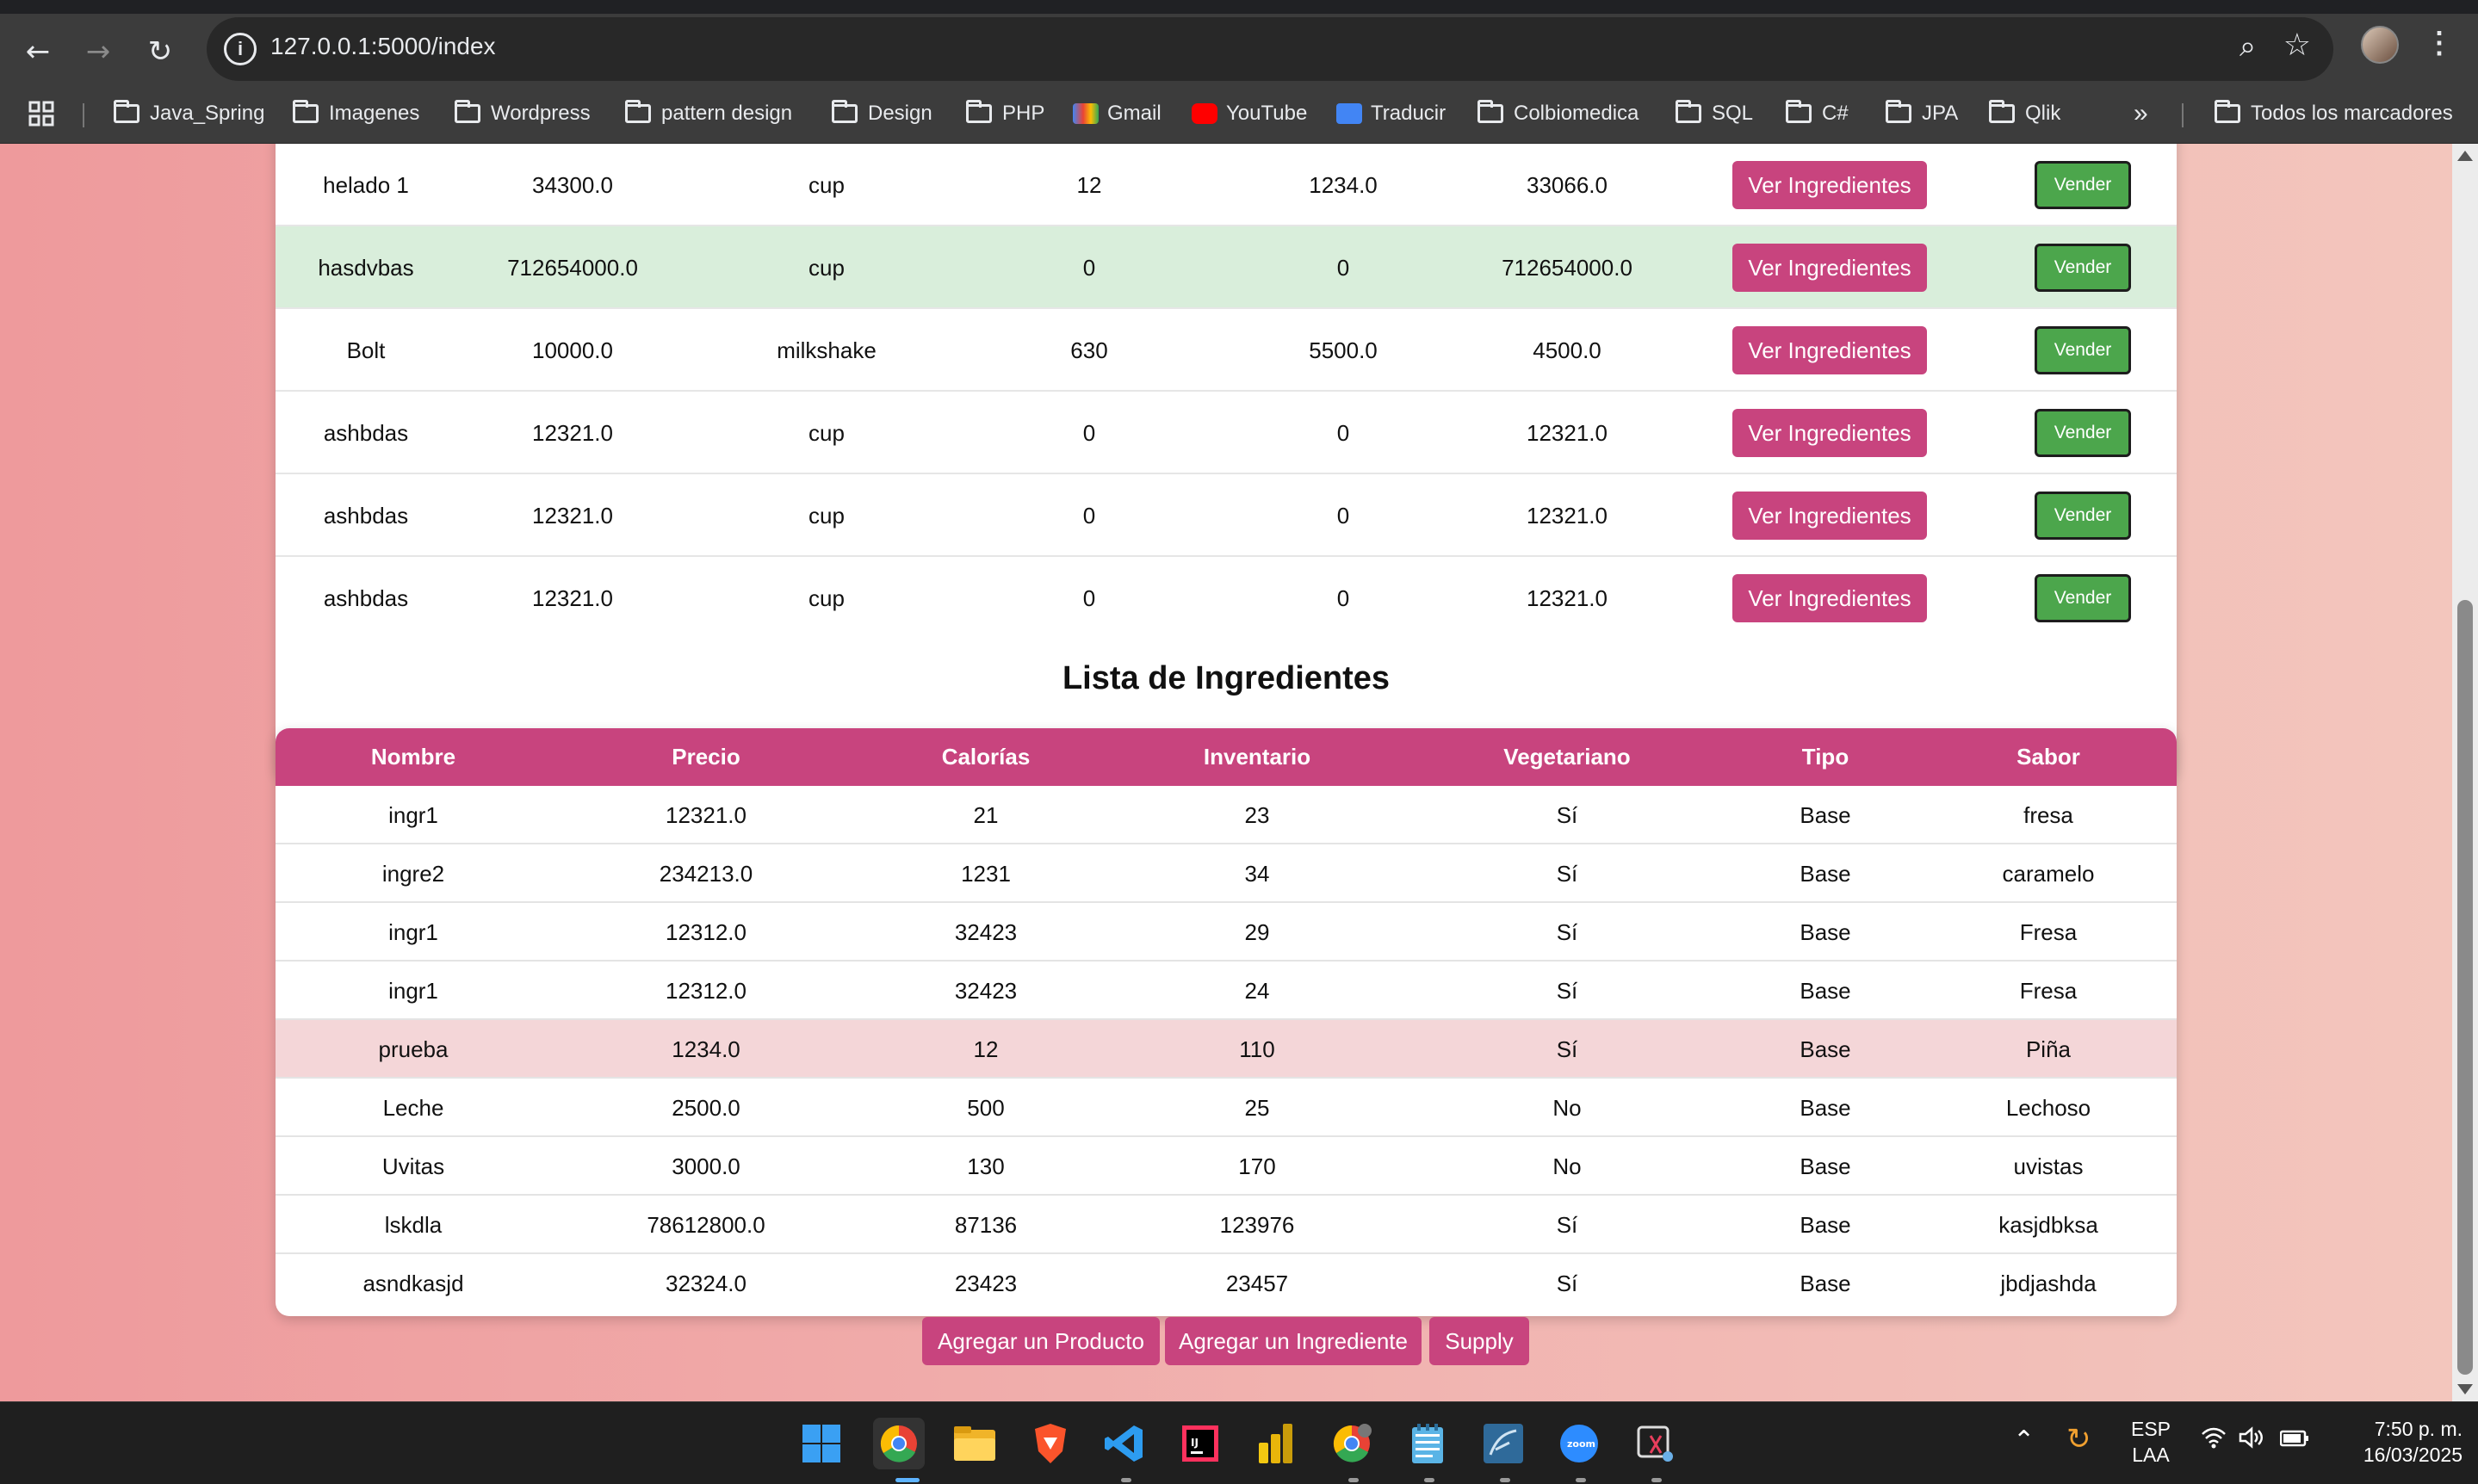 The image size is (2478, 1484). I want to click on bookmark-pattern-design: pattern design, so click(708, 113).